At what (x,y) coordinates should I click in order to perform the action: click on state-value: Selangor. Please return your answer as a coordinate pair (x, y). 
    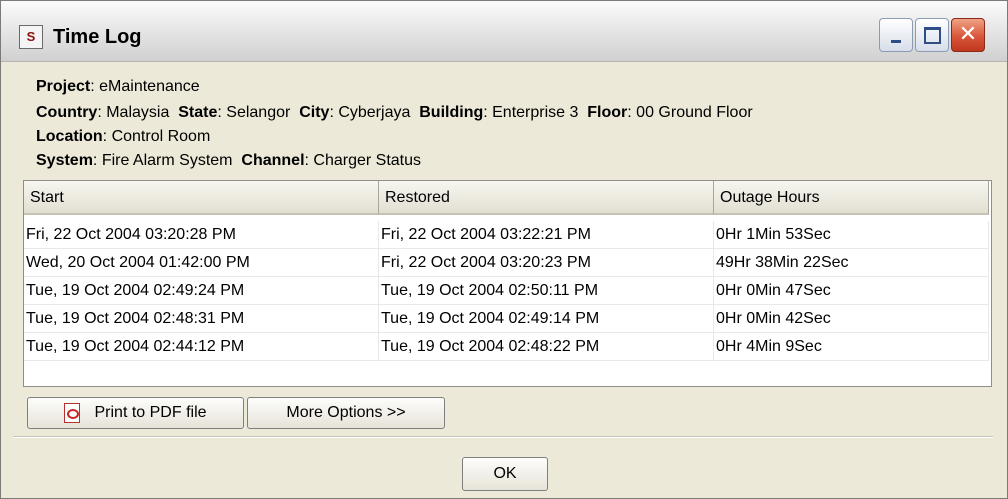
    Looking at the image, I should click on (258, 112).